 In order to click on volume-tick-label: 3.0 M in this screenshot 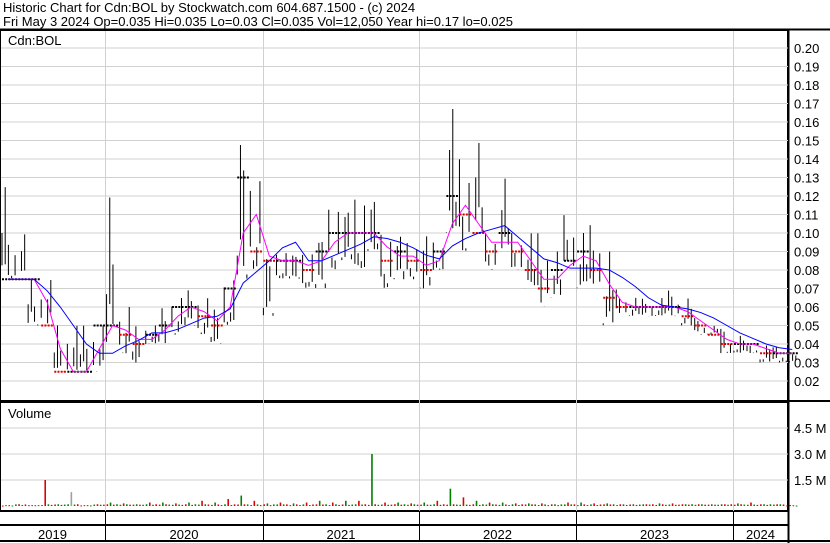, I will do `click(810, 454)`.